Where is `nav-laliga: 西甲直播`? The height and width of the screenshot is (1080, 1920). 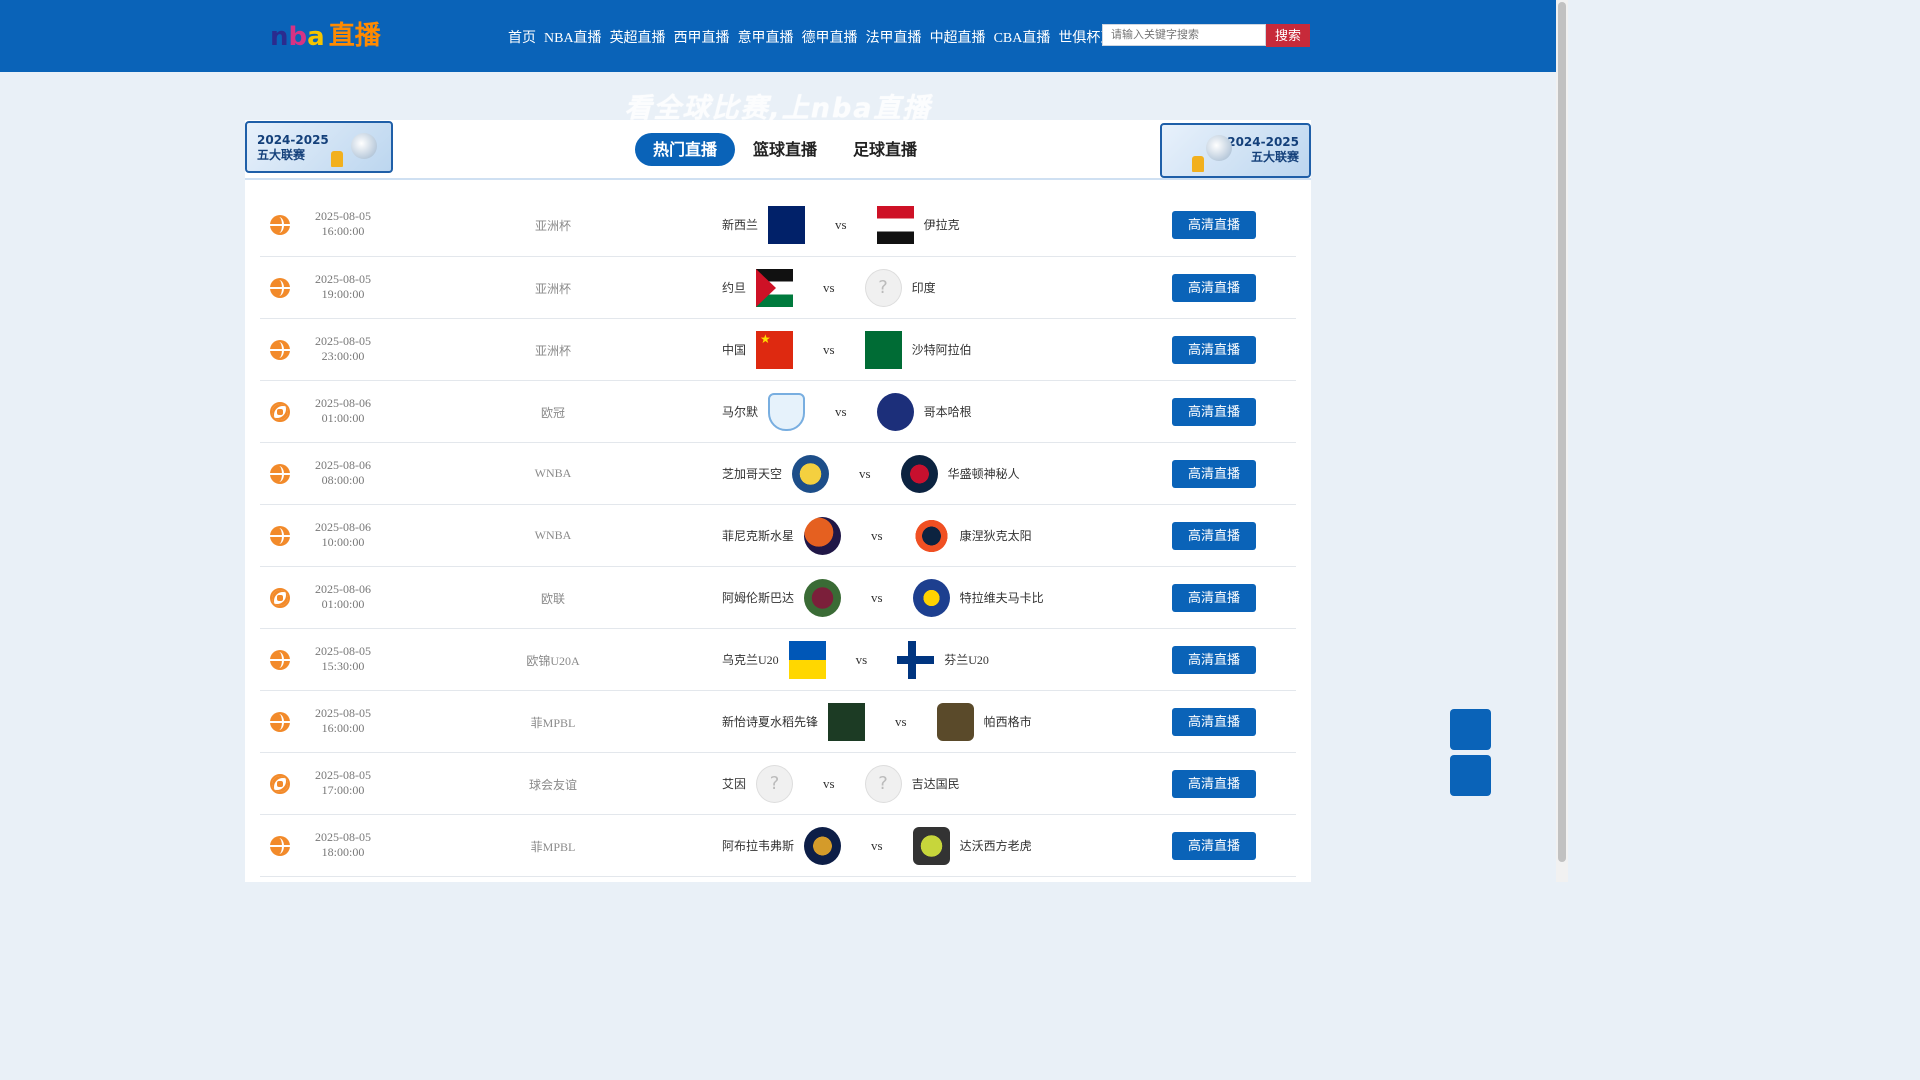 nav-laliga: 西甲直播 is located at coordinates (702, 37).